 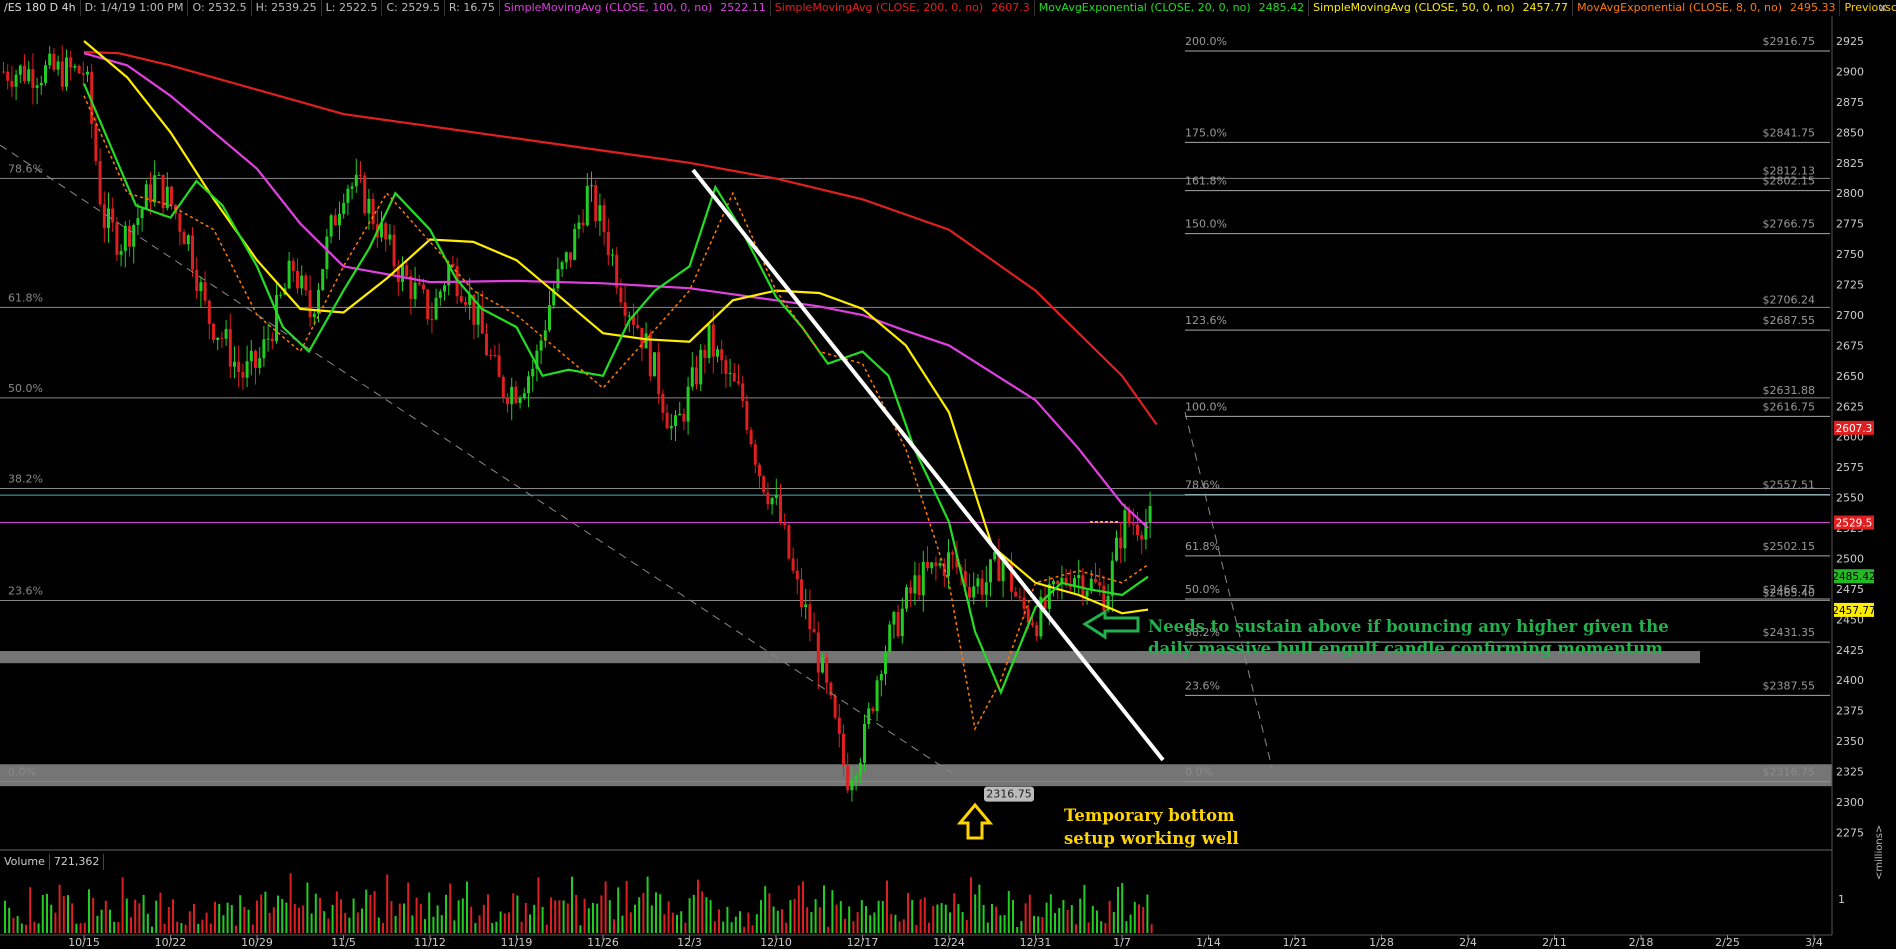 I want to click on study-label: MovAvgExponential (CLOSE, 8, 0, no), so click(x=1679, y=8).